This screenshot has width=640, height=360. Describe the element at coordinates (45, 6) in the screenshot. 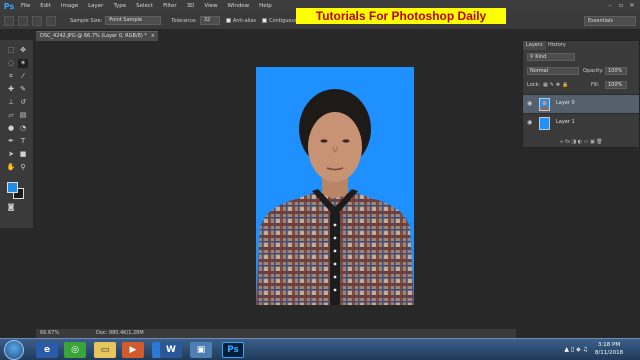

I see `menu-edit: Edit` at that location.